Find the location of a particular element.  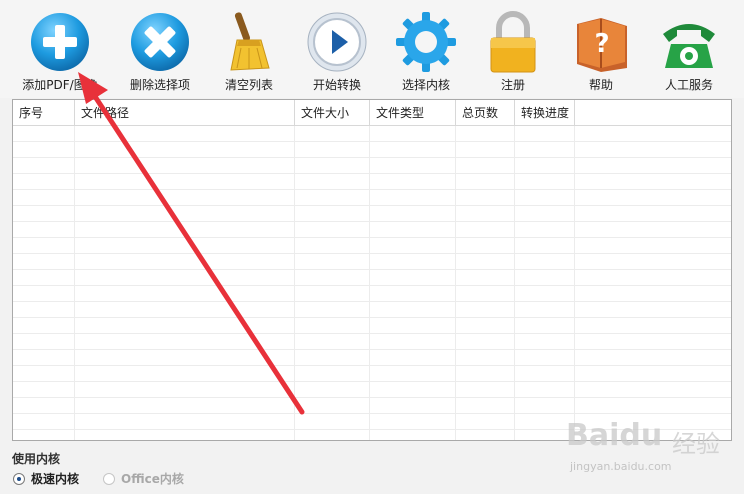

start-convert-button: 开始转换 is located at coordinates (337, 50).